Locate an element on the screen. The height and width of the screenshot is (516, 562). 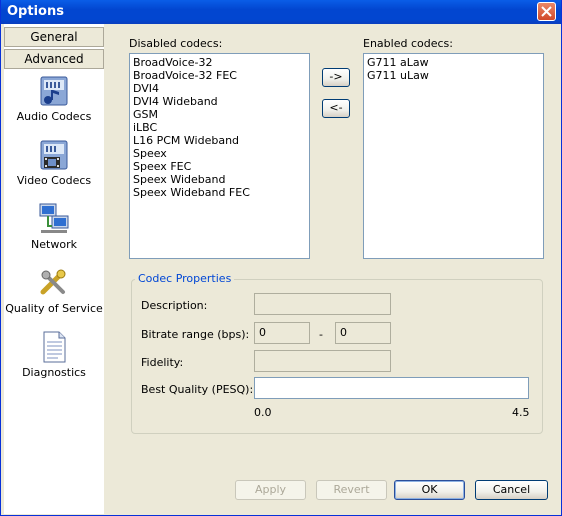
list-item: iLBC is located at coordinates (219, 127).